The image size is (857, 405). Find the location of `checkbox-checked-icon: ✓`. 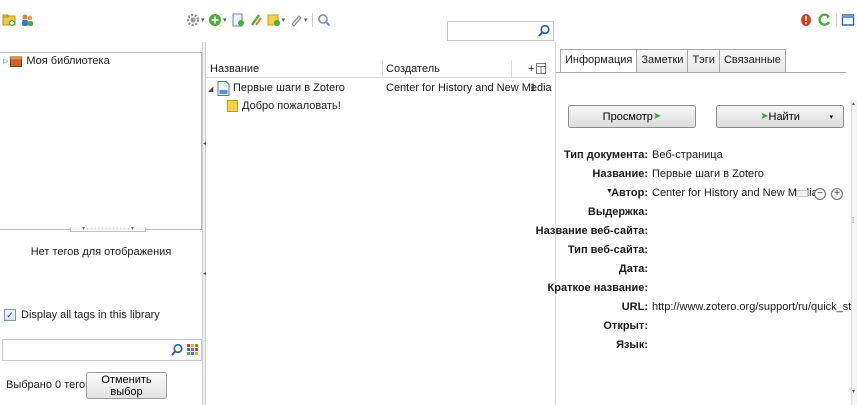

checkbox-checked-icon: ✓ is located at coordinates (10, 315).